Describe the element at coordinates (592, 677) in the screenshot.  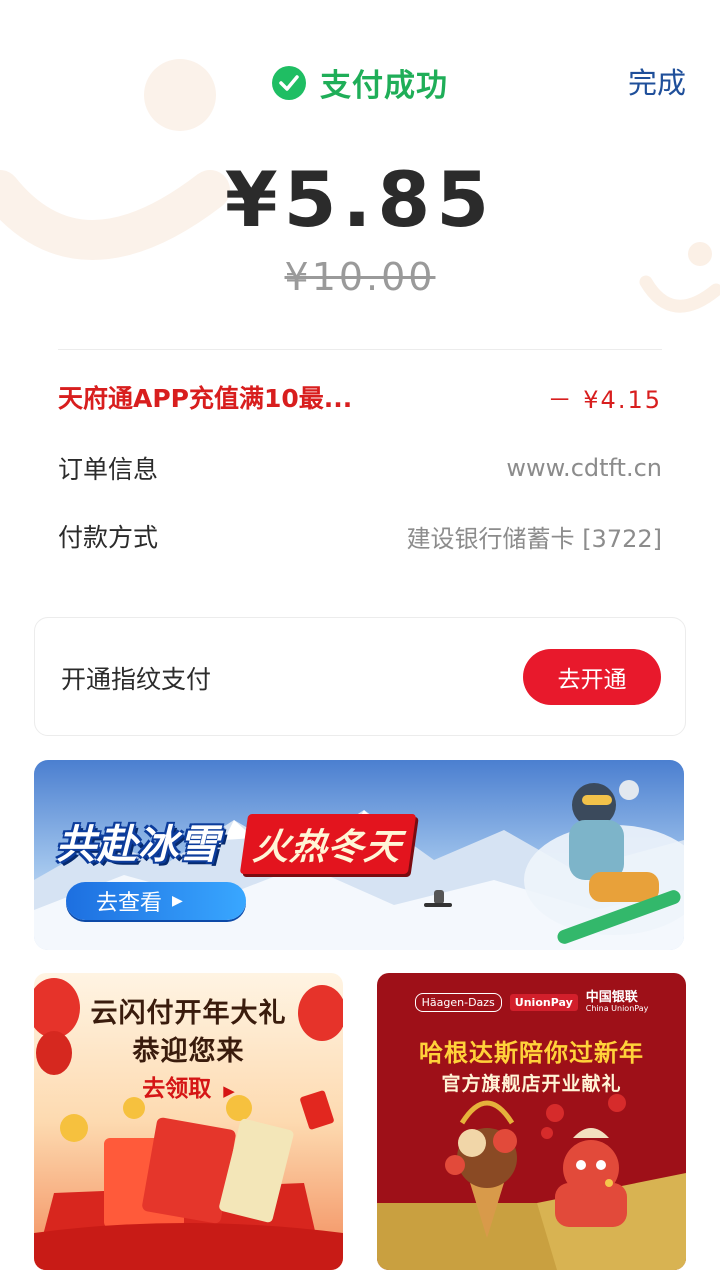
I see `enable-fingerprint-button: 去开通` at that location.